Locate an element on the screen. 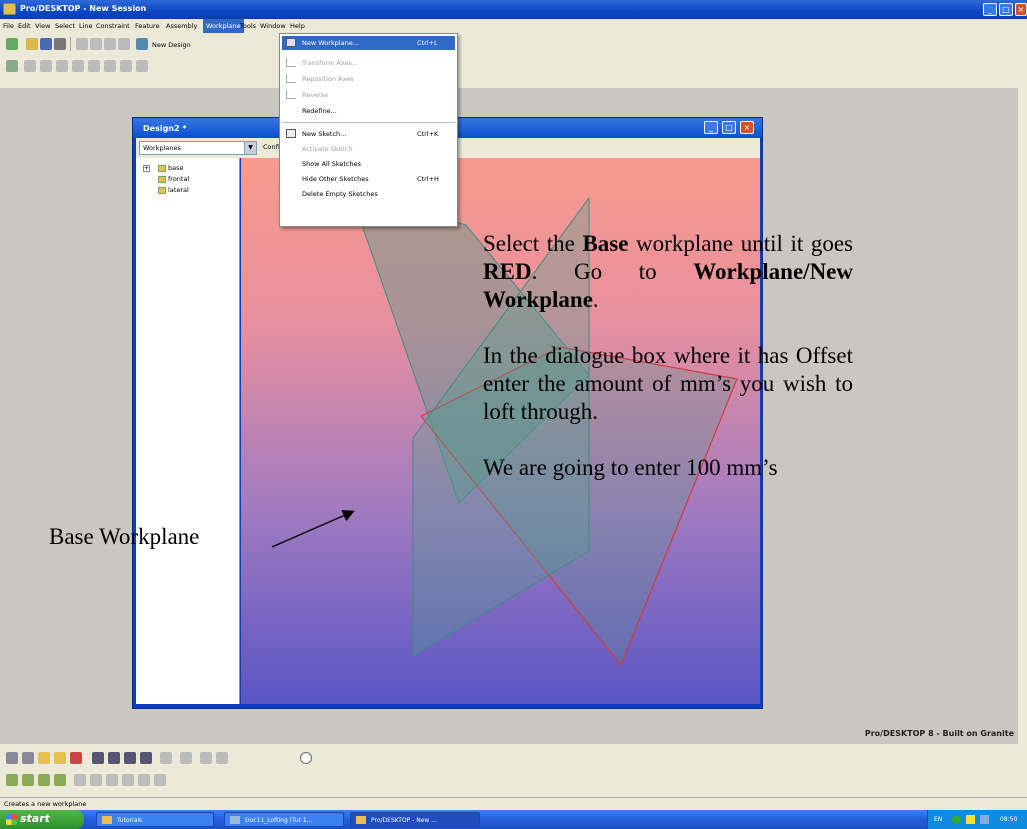  spline-icon is located at coordinates (94, 66).